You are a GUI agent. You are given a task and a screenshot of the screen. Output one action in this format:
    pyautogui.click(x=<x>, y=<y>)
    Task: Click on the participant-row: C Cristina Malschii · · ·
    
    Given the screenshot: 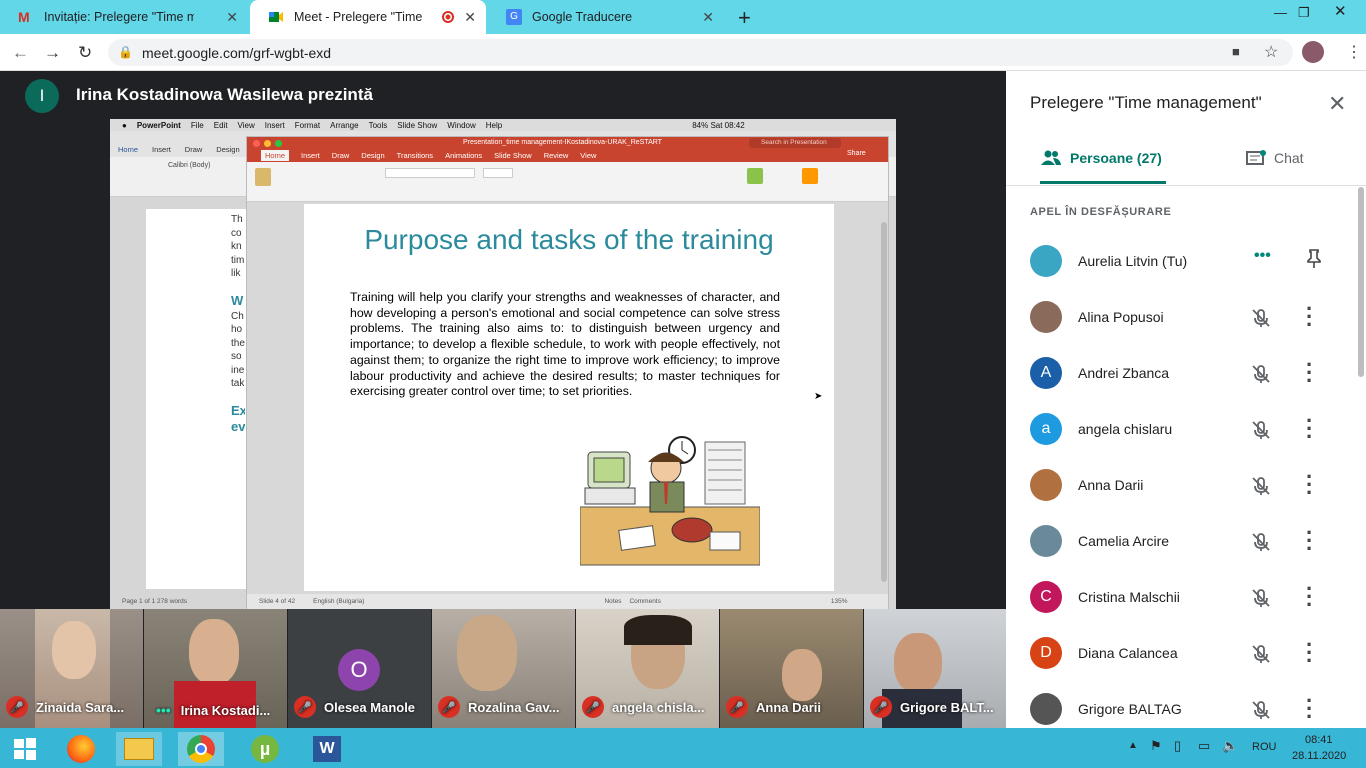 What is the action you would take?
    pyautogui.click(x=1185, y=597)
    